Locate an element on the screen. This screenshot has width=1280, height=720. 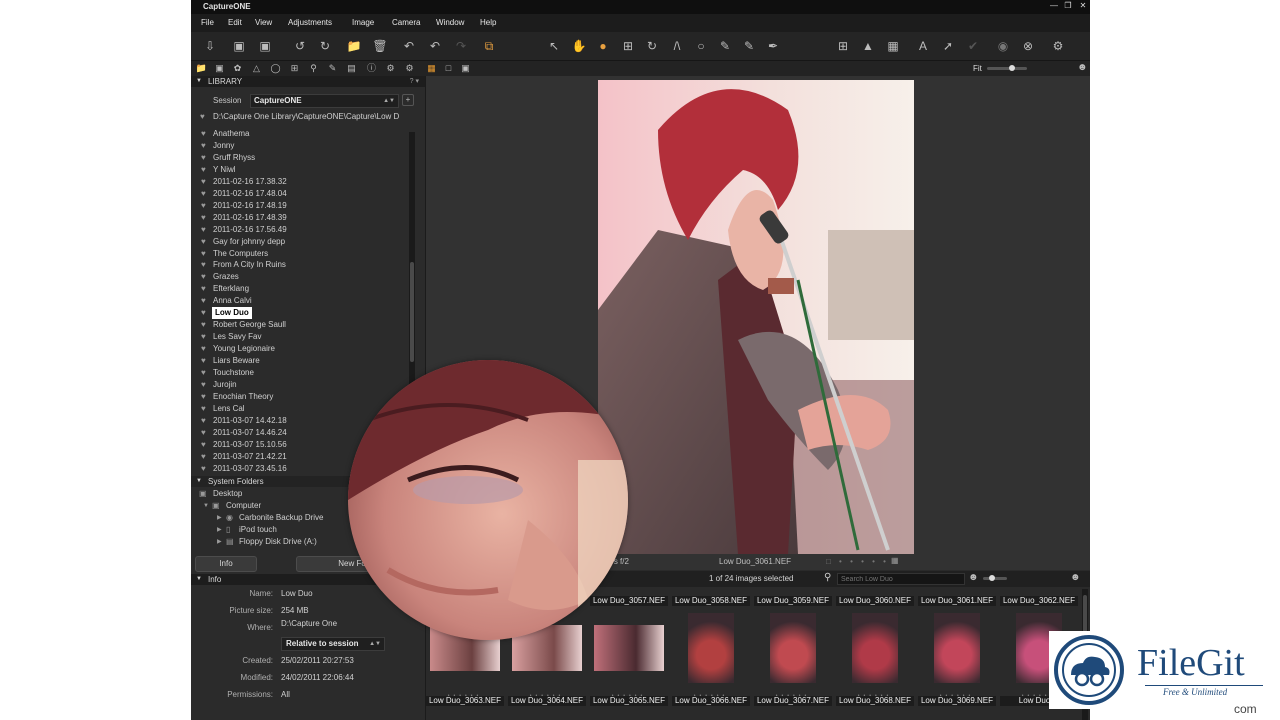
menu-image: Image is located at coordinates (363, 22).